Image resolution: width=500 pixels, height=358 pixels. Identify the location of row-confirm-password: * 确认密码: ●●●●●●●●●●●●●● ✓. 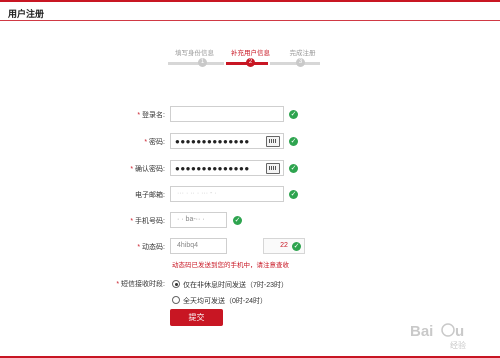
(250, 169).